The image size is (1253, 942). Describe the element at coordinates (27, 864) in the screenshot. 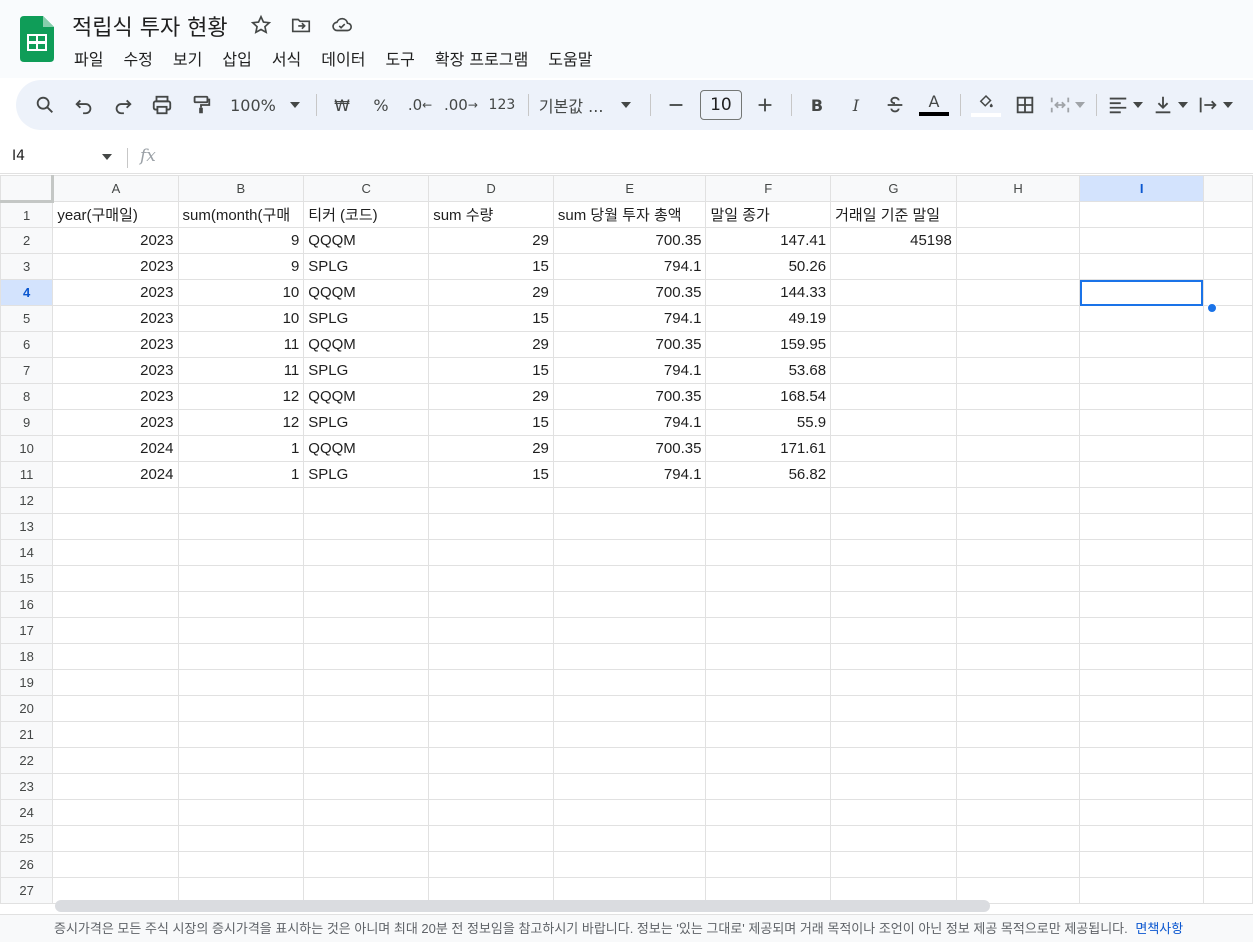

I see `row-header: 26` at that location.